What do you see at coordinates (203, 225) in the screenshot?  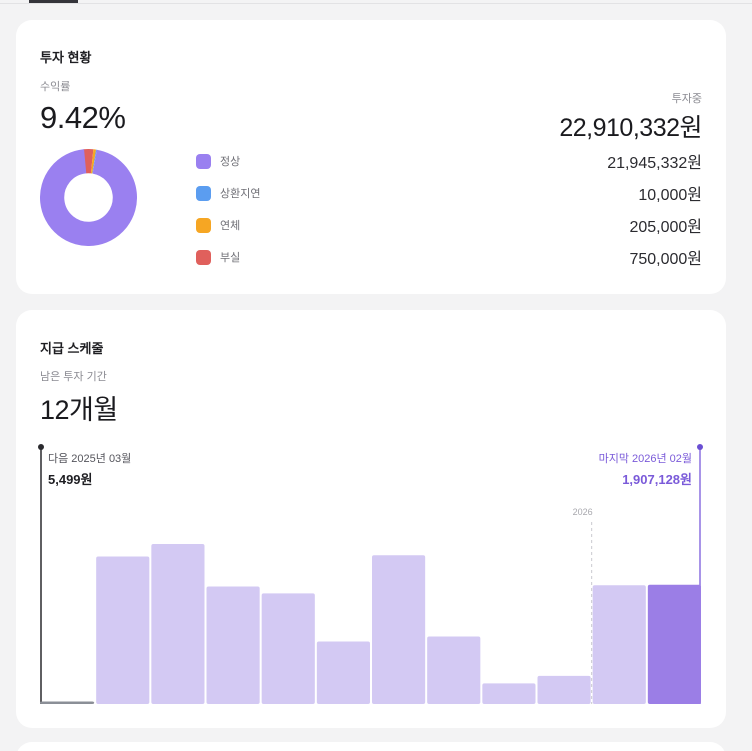 I see `overdue-swatch` at bounding box center [203, 225].